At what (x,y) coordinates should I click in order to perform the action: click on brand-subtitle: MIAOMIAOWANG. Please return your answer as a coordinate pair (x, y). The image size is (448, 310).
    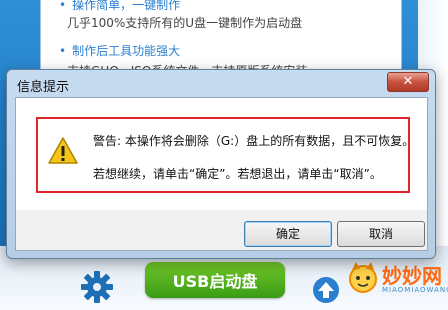
    Looking at the image, I should click on (415, 290).